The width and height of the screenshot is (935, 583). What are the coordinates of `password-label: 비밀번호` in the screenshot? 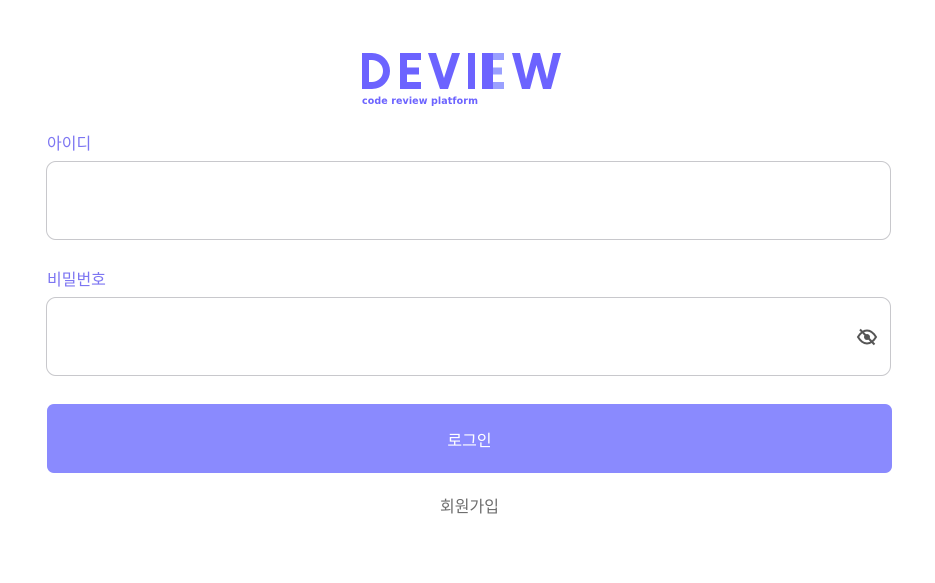 It's located at (76, 279).